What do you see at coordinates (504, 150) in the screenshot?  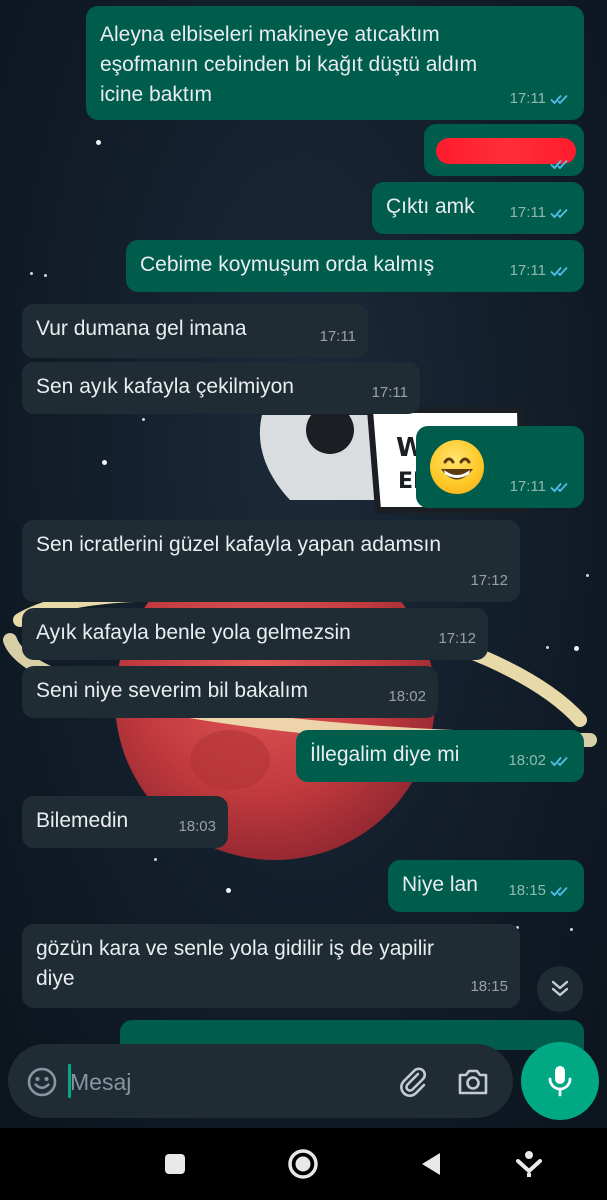 I see `outgoing-message-redacted` at bounding box center [504, 150].